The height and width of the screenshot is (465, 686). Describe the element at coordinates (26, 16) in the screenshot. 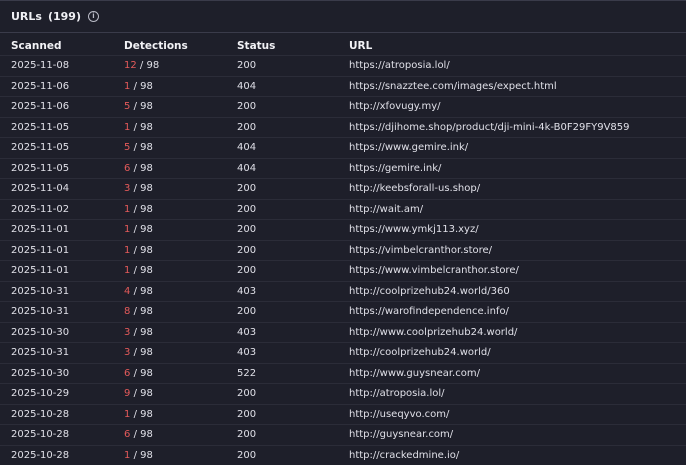

I see `section-title: URLs` at that location.